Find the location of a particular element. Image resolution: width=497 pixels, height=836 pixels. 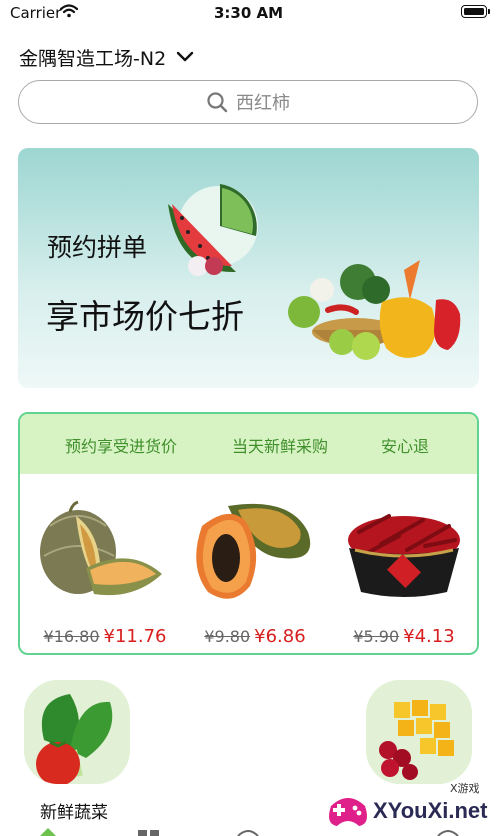

product-card: ¥9.80 ¥6.86 is located at coordinates (255, 566).